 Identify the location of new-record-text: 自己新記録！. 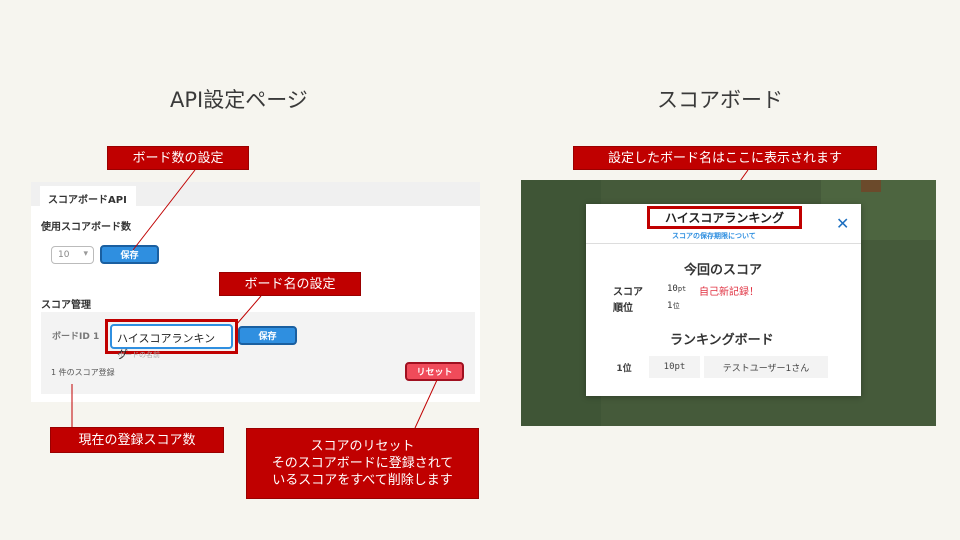
(729, 292).